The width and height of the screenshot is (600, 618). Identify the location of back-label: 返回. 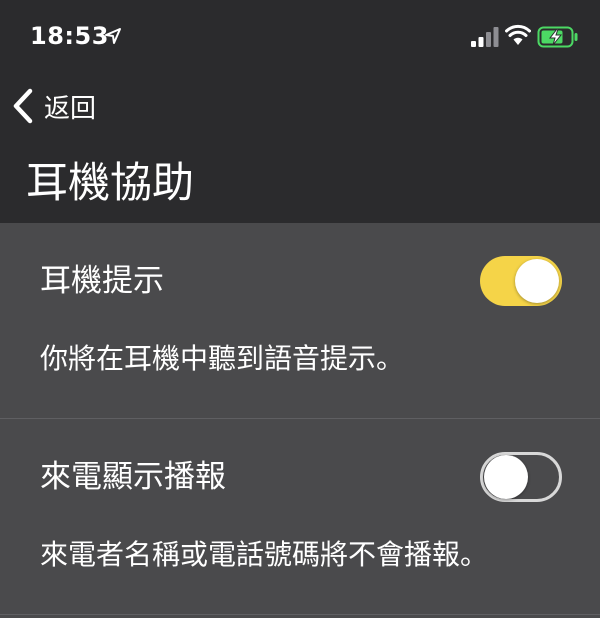
(70, 108).